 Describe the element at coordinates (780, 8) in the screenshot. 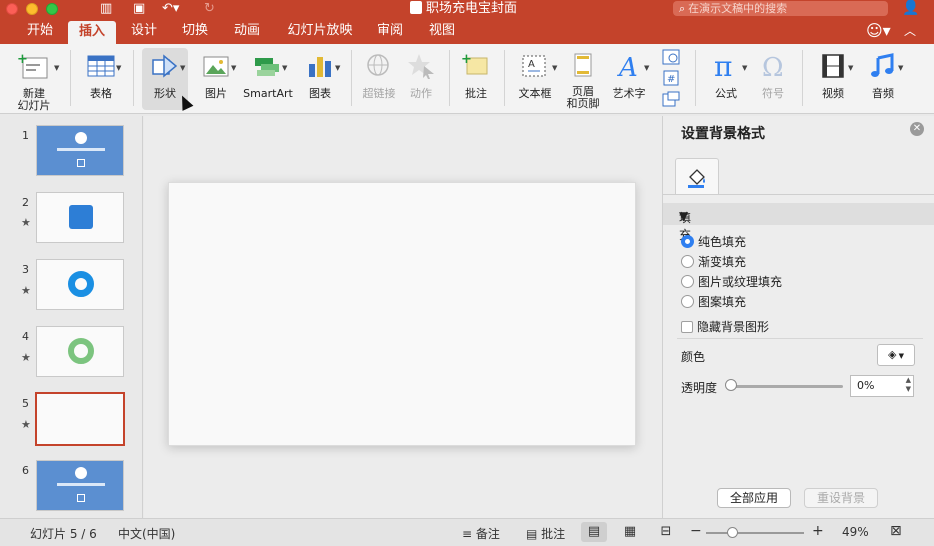

I see `search-input: ⌕ 在演示文稿中的搜索` at that location.